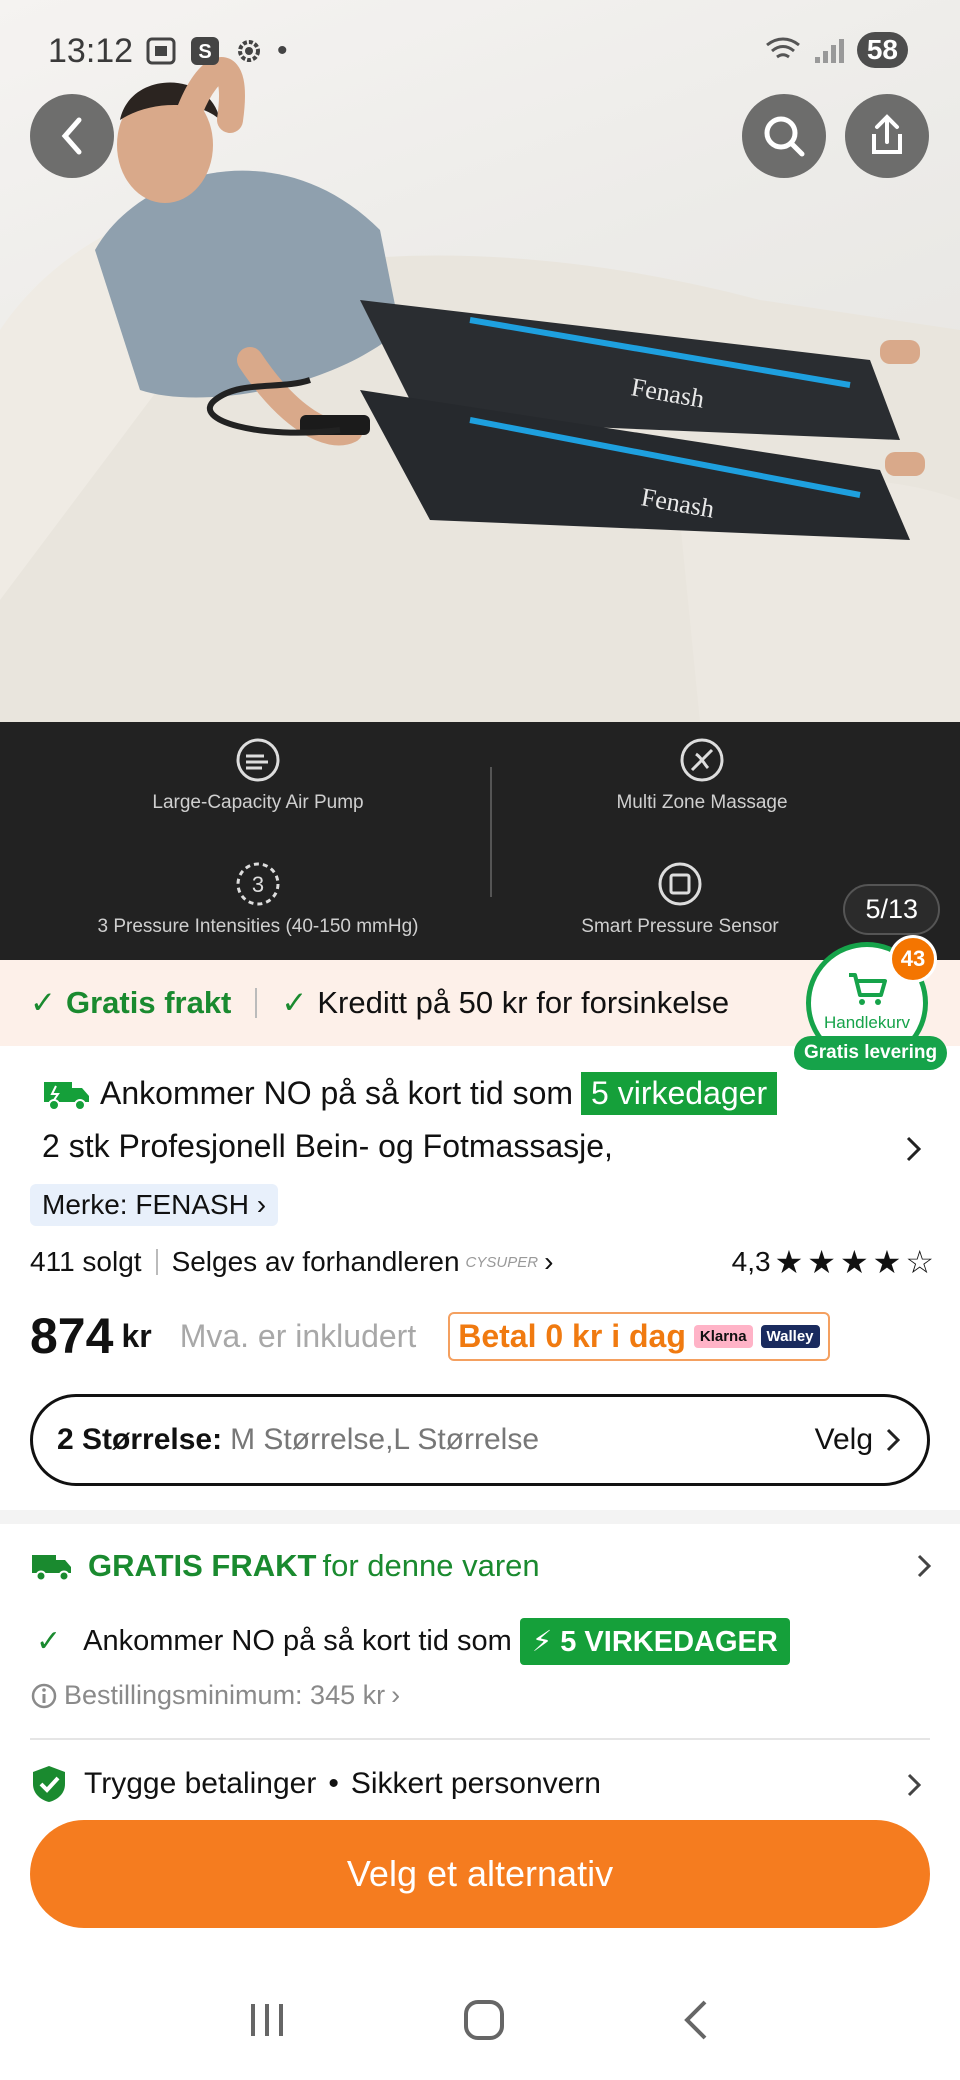 The height and width of the screenshot is (2080, 960). What do you see at coordinates (723, 1336) in the screenshot?
I see `klarna-logo: Klarna` at bounding box center [723, 1336].